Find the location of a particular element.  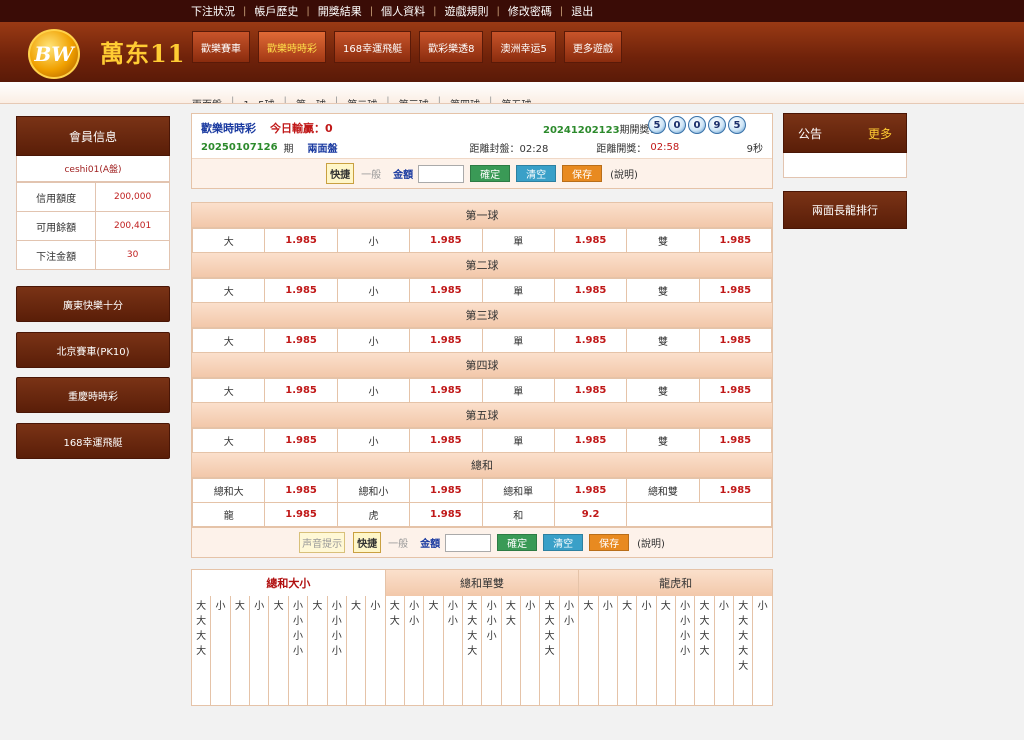

bet-option-label: 總和單 is located at coordinates (518, 490).